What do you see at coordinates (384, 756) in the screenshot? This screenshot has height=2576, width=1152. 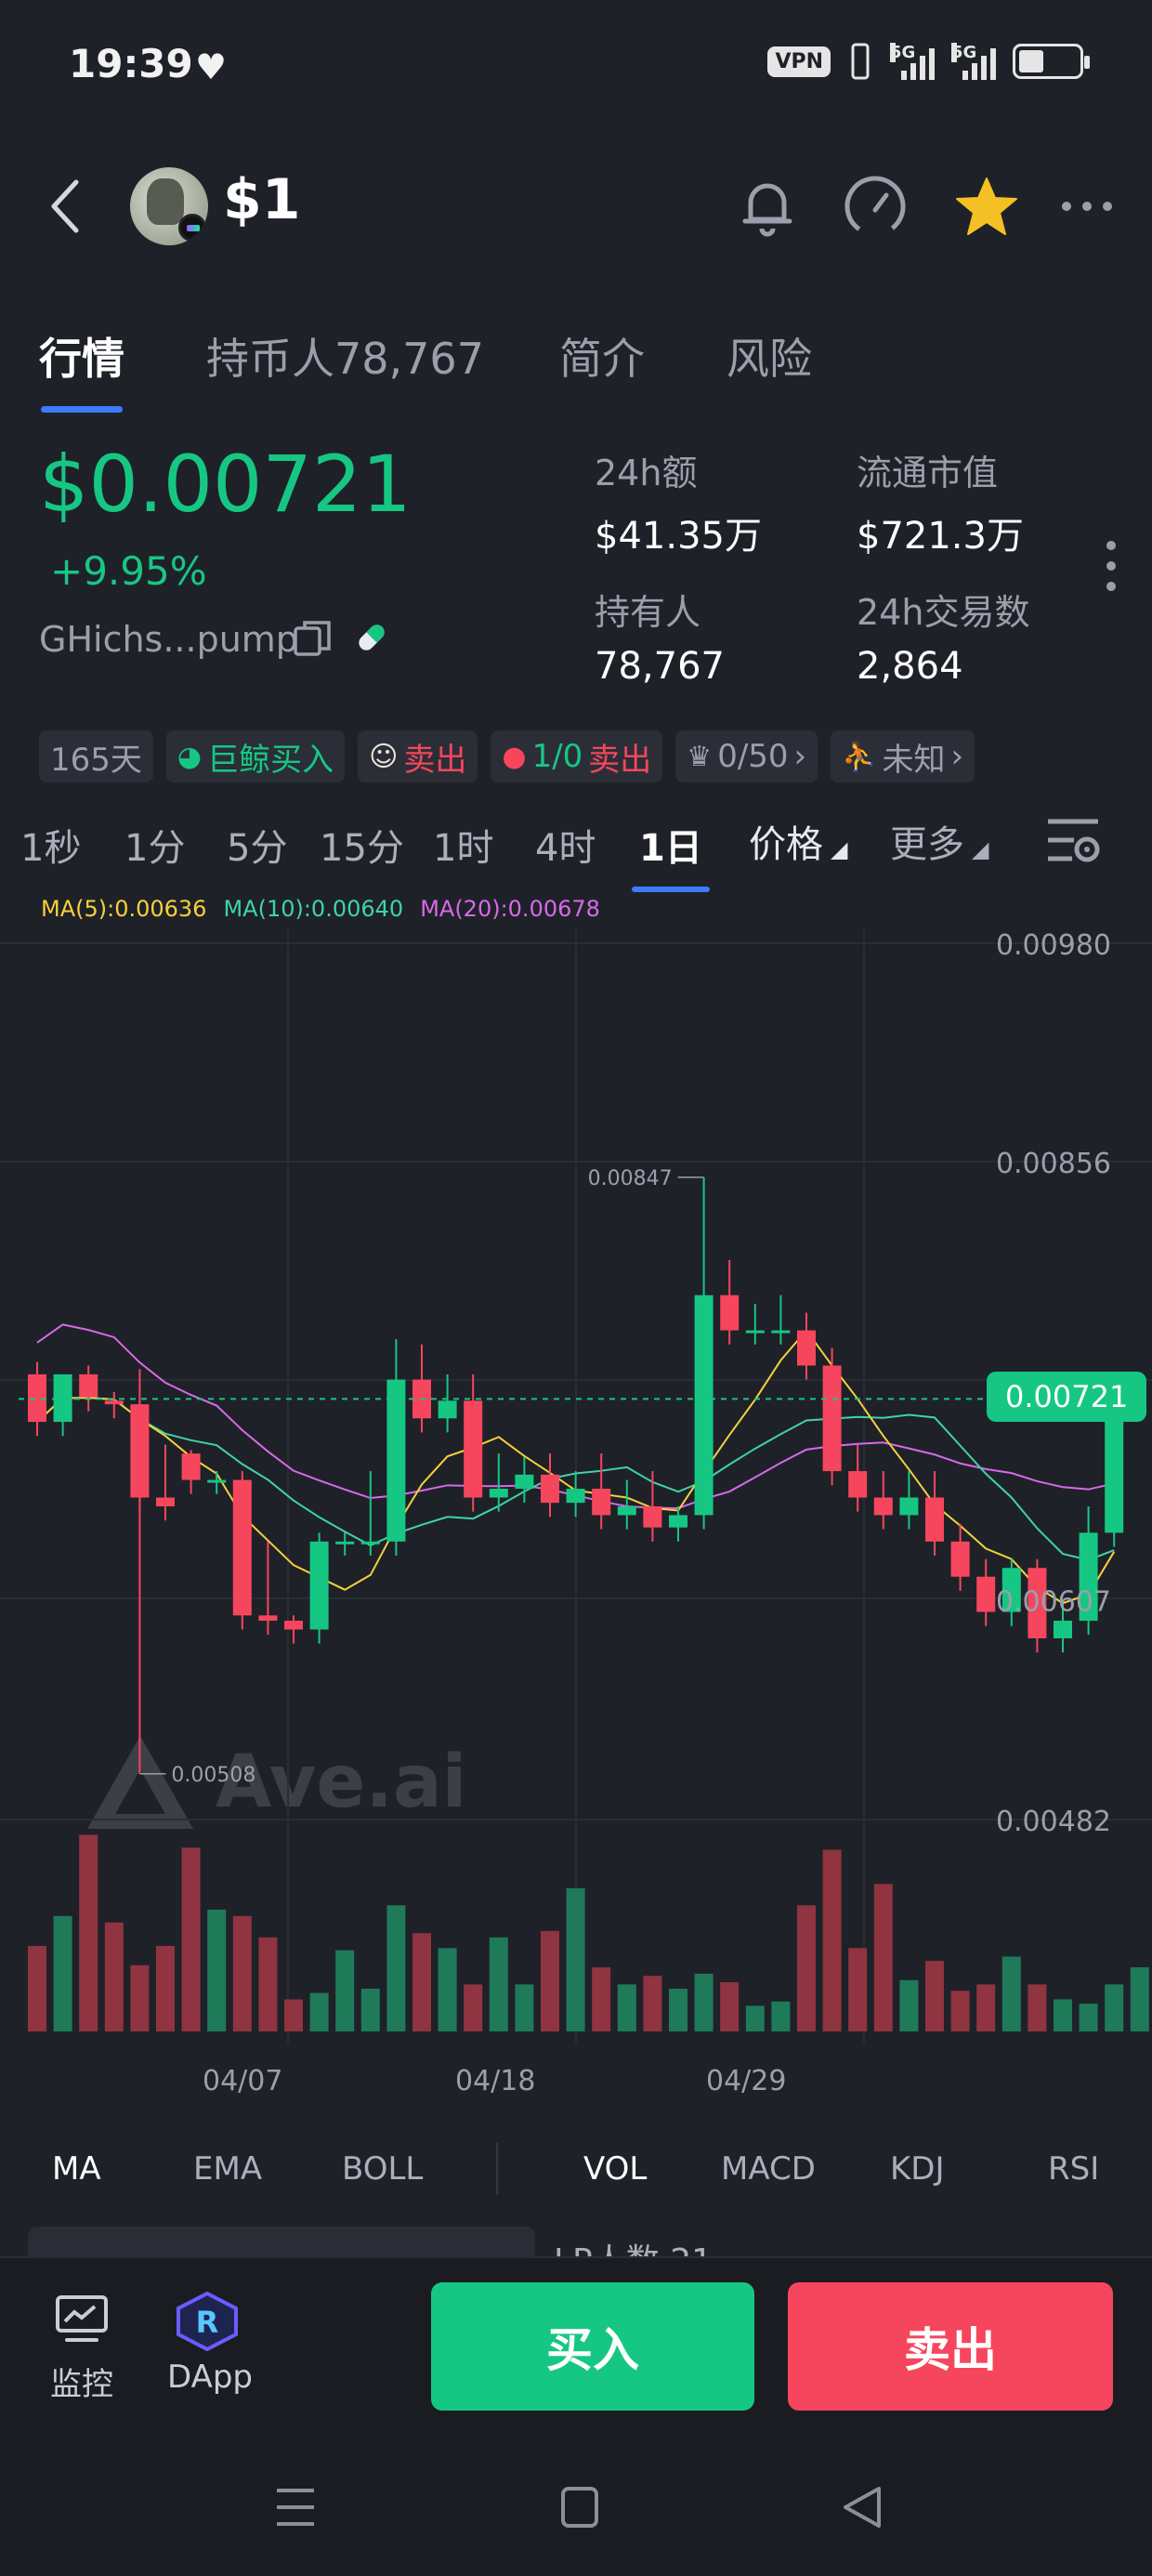 I see `chef-icon: ☺` at bounding box center [384, 756].